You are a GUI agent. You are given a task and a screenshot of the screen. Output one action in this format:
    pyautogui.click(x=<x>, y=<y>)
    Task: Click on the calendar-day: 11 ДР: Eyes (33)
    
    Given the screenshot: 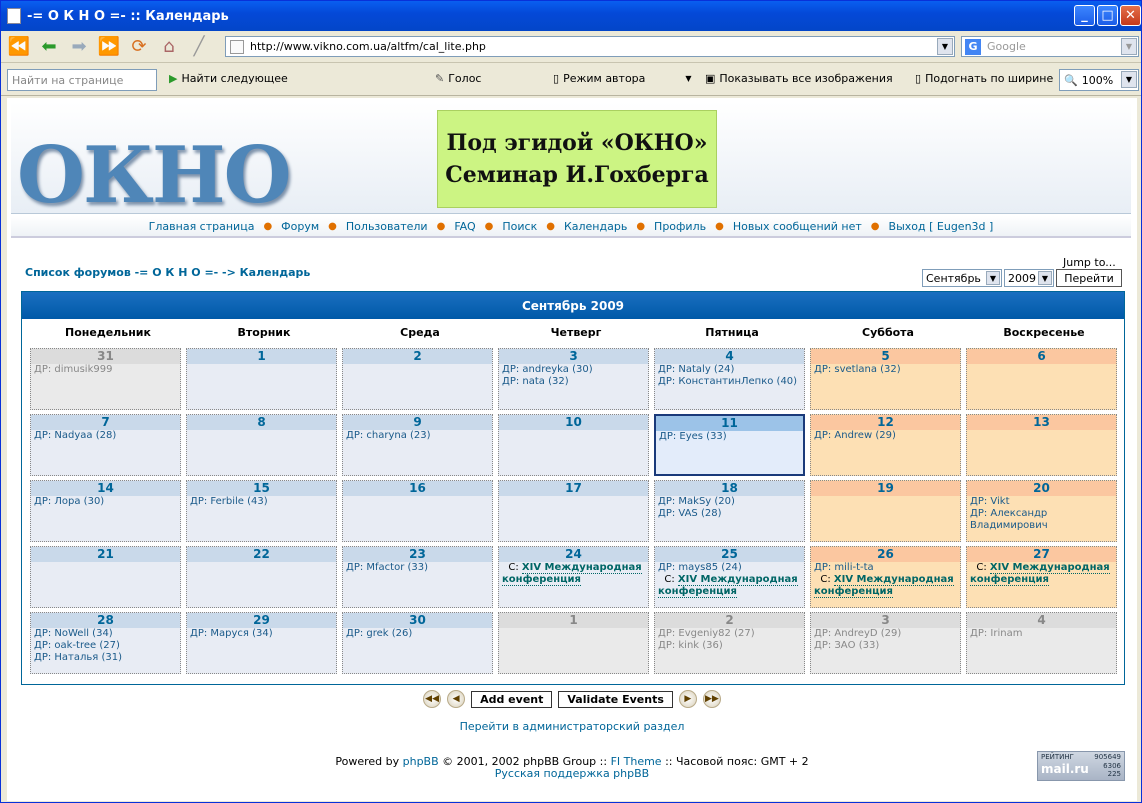 What is the action you would take?
    pyautogui.click(x=729, y=445)
    